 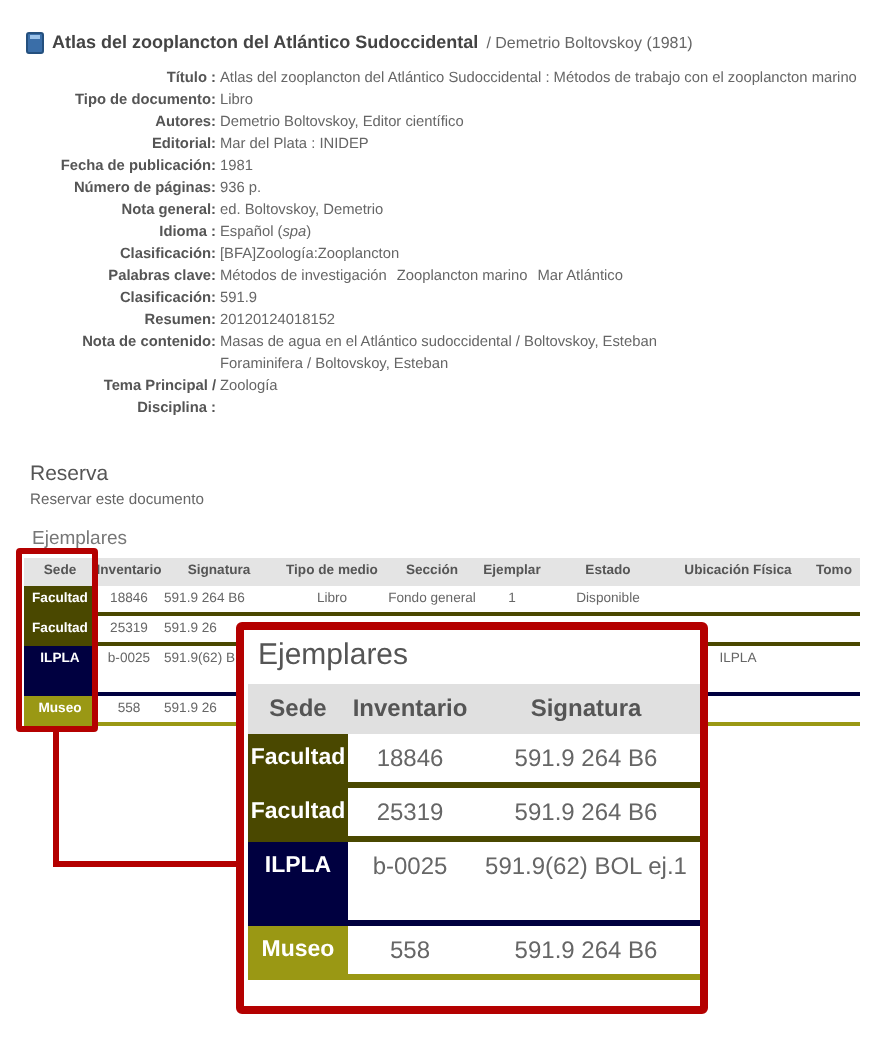 What do you see at coordinates (298, 709) in the screenshot?
I see `column-header: Sede` at bounding box center [298, 709].